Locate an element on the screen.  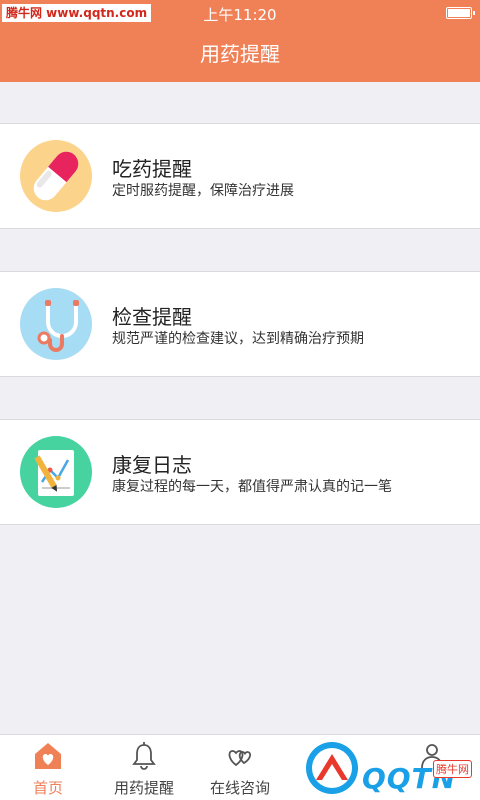
card-recovery-log: 康复日志 康复过程的每一天，都值得严肃认真的记一笔 is located at coordinates (240, 472).